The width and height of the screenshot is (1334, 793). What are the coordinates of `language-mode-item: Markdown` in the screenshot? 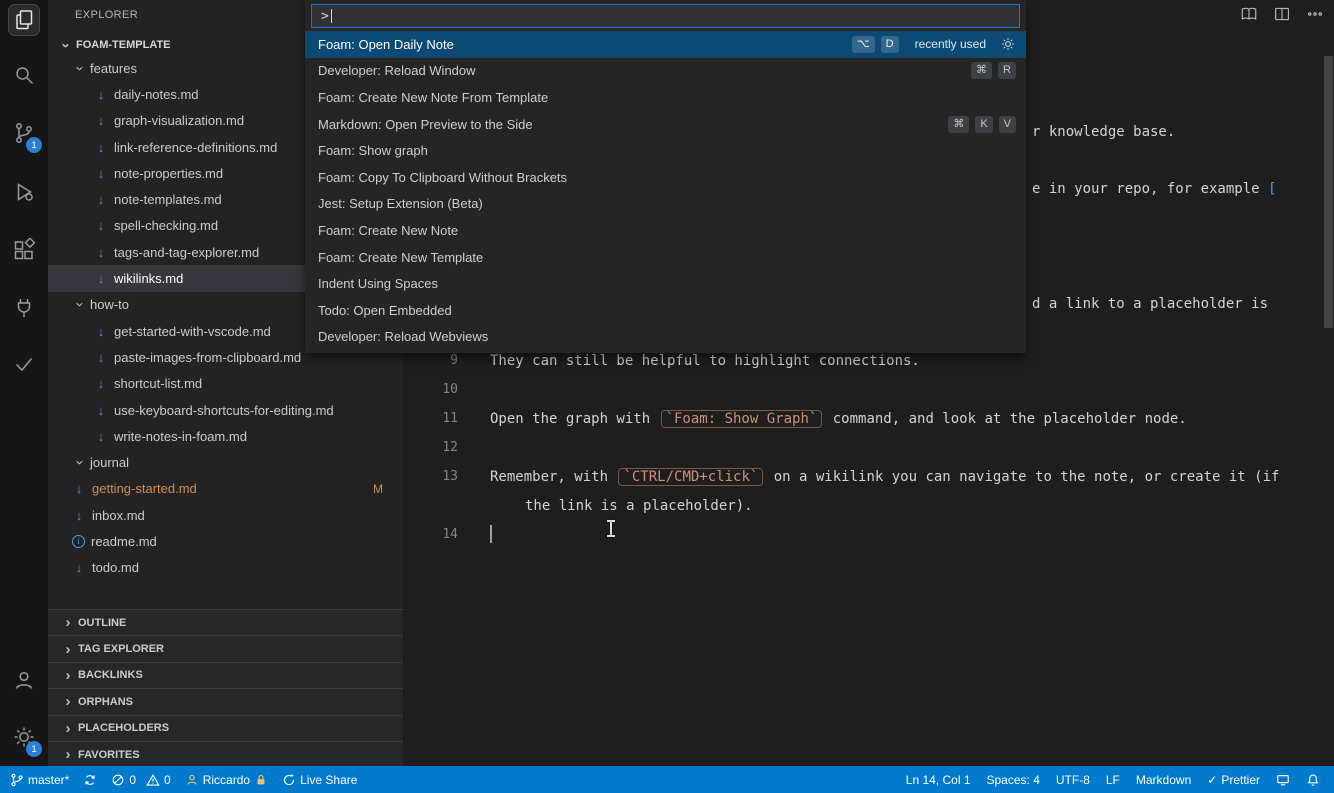 It's located at (1163, 780).